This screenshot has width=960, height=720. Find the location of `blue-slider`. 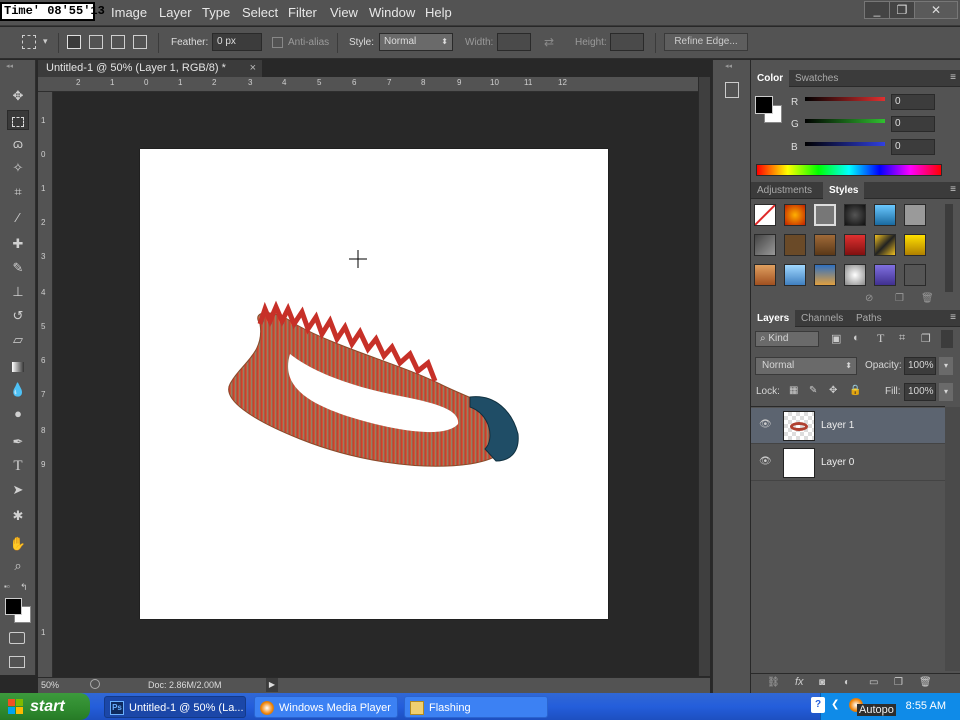

blue-slider is located at coordinates (845, 144).